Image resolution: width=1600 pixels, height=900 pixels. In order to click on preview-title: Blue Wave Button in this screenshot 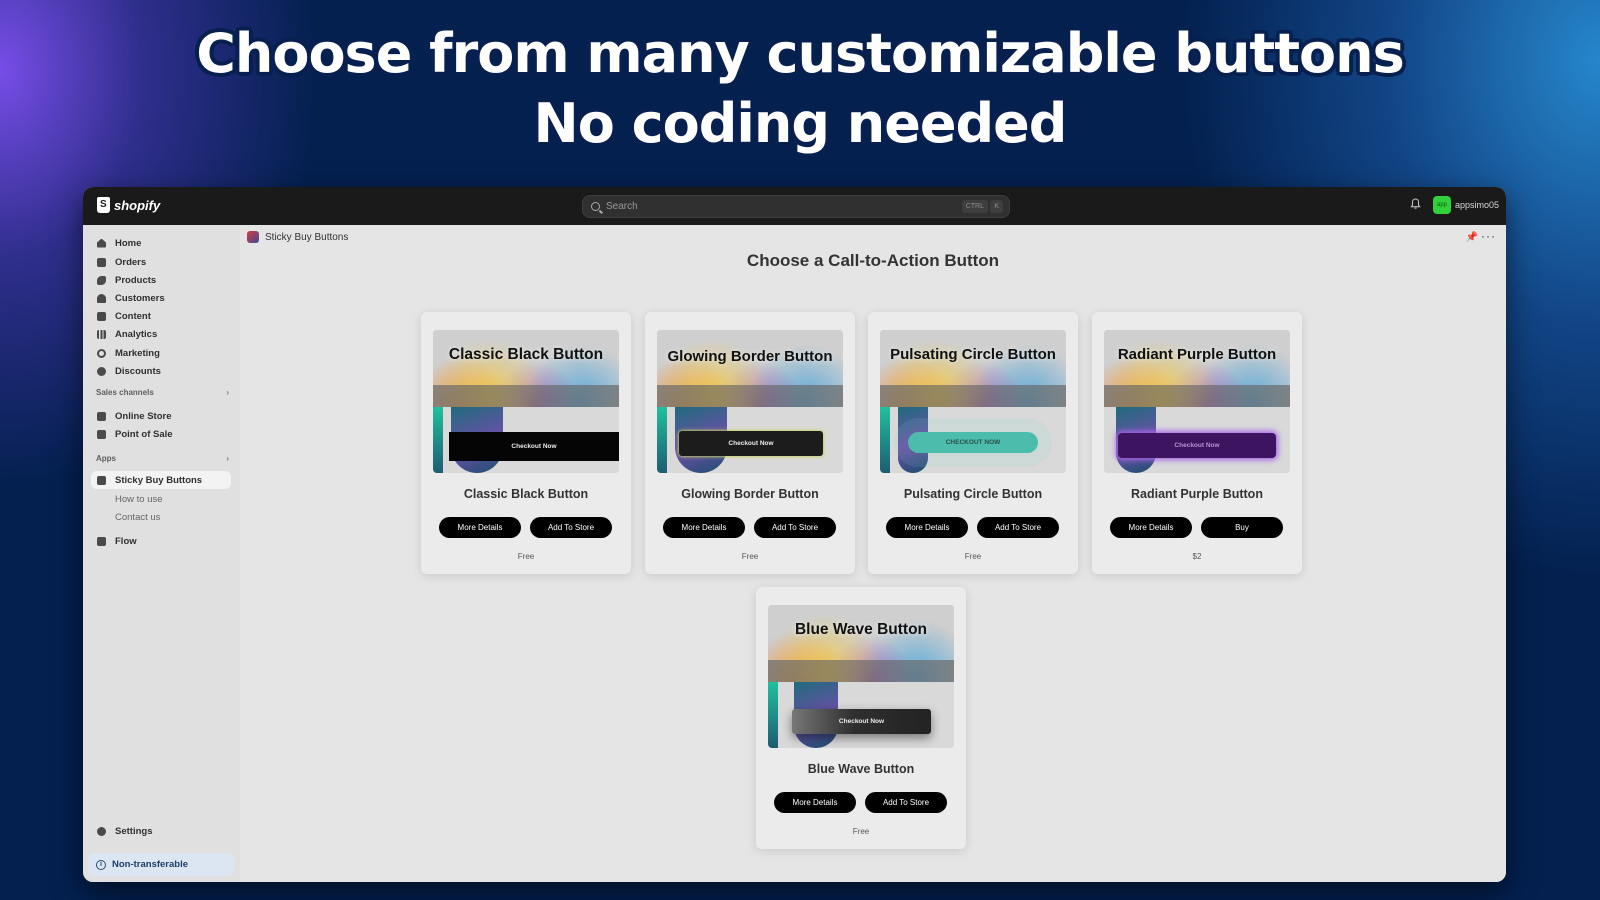, I will do `click(861, 629)`.